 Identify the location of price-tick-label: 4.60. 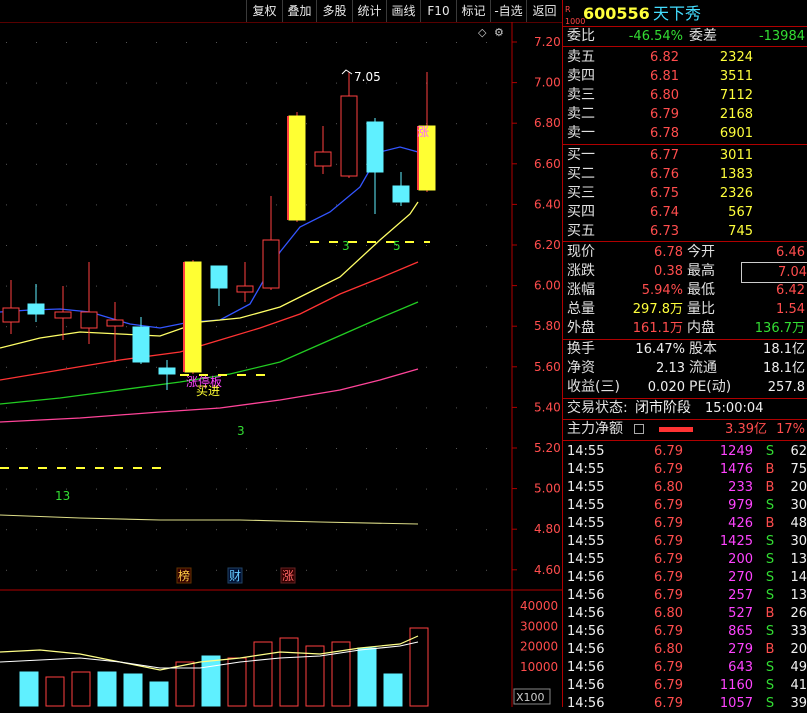
(547, 570).